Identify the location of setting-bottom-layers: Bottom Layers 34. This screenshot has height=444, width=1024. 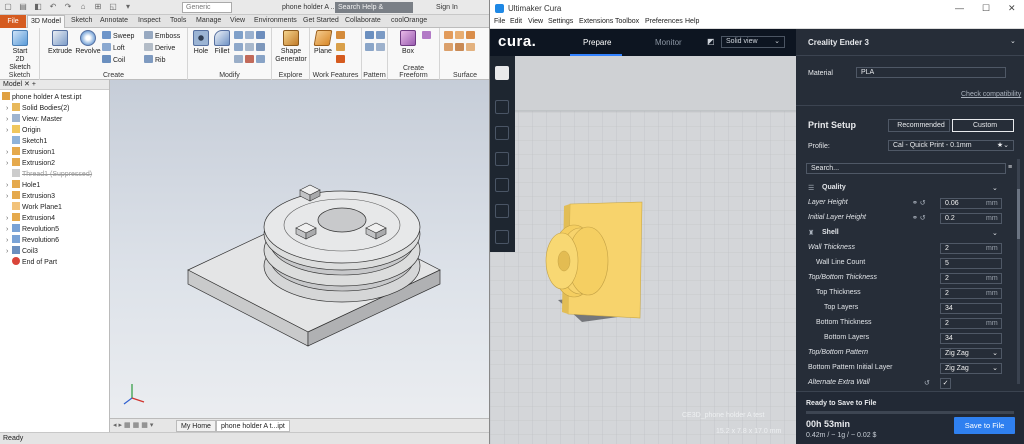
(904, 338).